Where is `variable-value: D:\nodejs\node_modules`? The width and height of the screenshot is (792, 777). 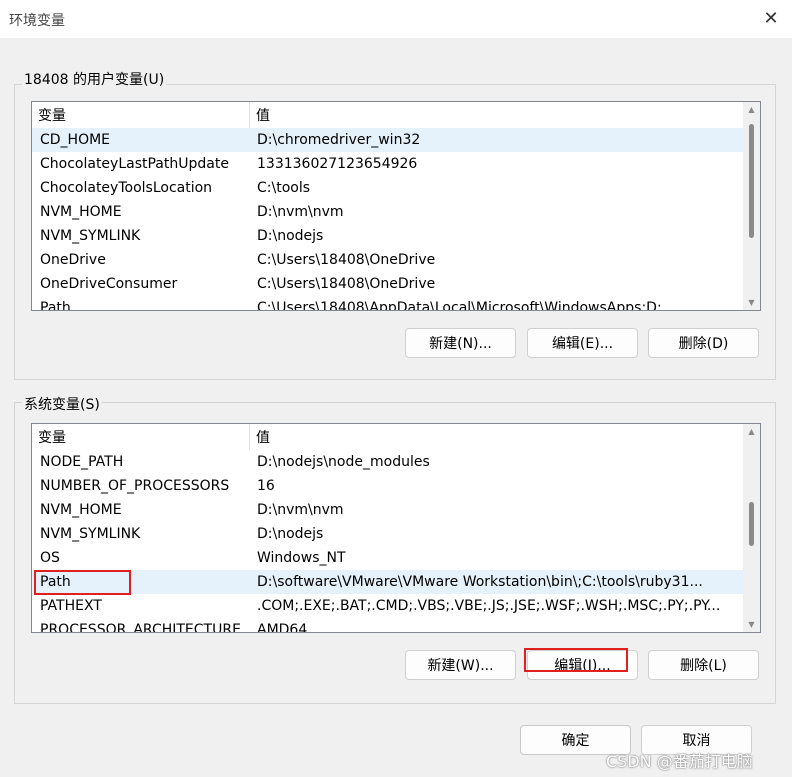
variable-value: D:\nodejs\node_modules is located at coordinates (343, 462).